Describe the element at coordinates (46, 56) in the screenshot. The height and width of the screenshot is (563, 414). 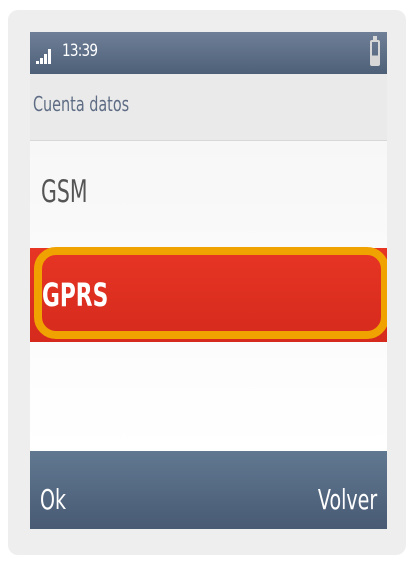
I see `signal-icon` at that location.